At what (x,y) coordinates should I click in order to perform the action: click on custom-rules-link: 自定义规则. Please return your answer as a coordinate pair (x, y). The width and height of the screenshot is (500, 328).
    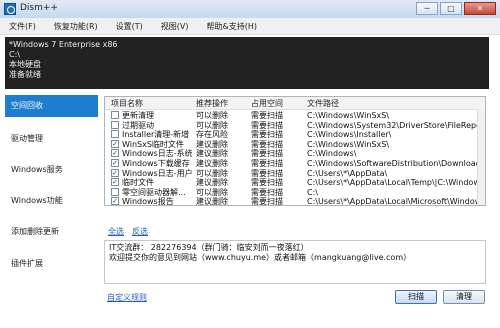
    Looking at the image, I should click on (127, 297).